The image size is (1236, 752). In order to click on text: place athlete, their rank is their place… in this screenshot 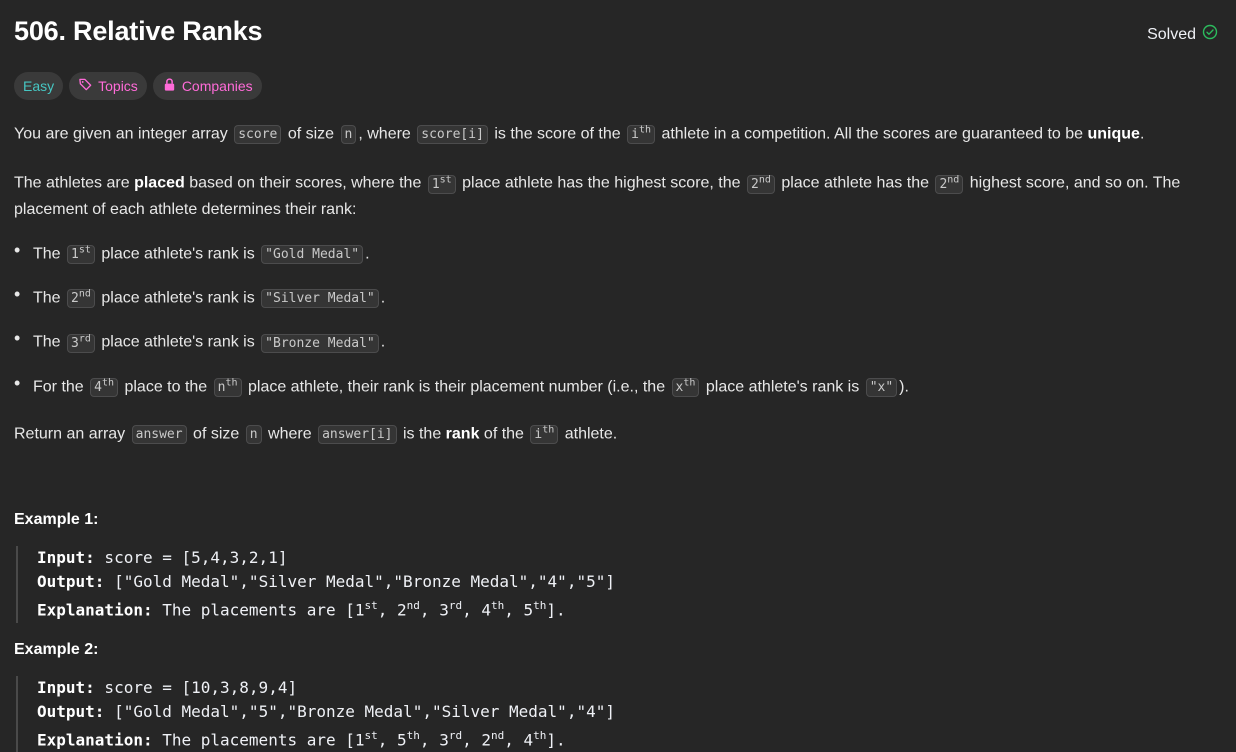, I will do `click(456, 386)`.